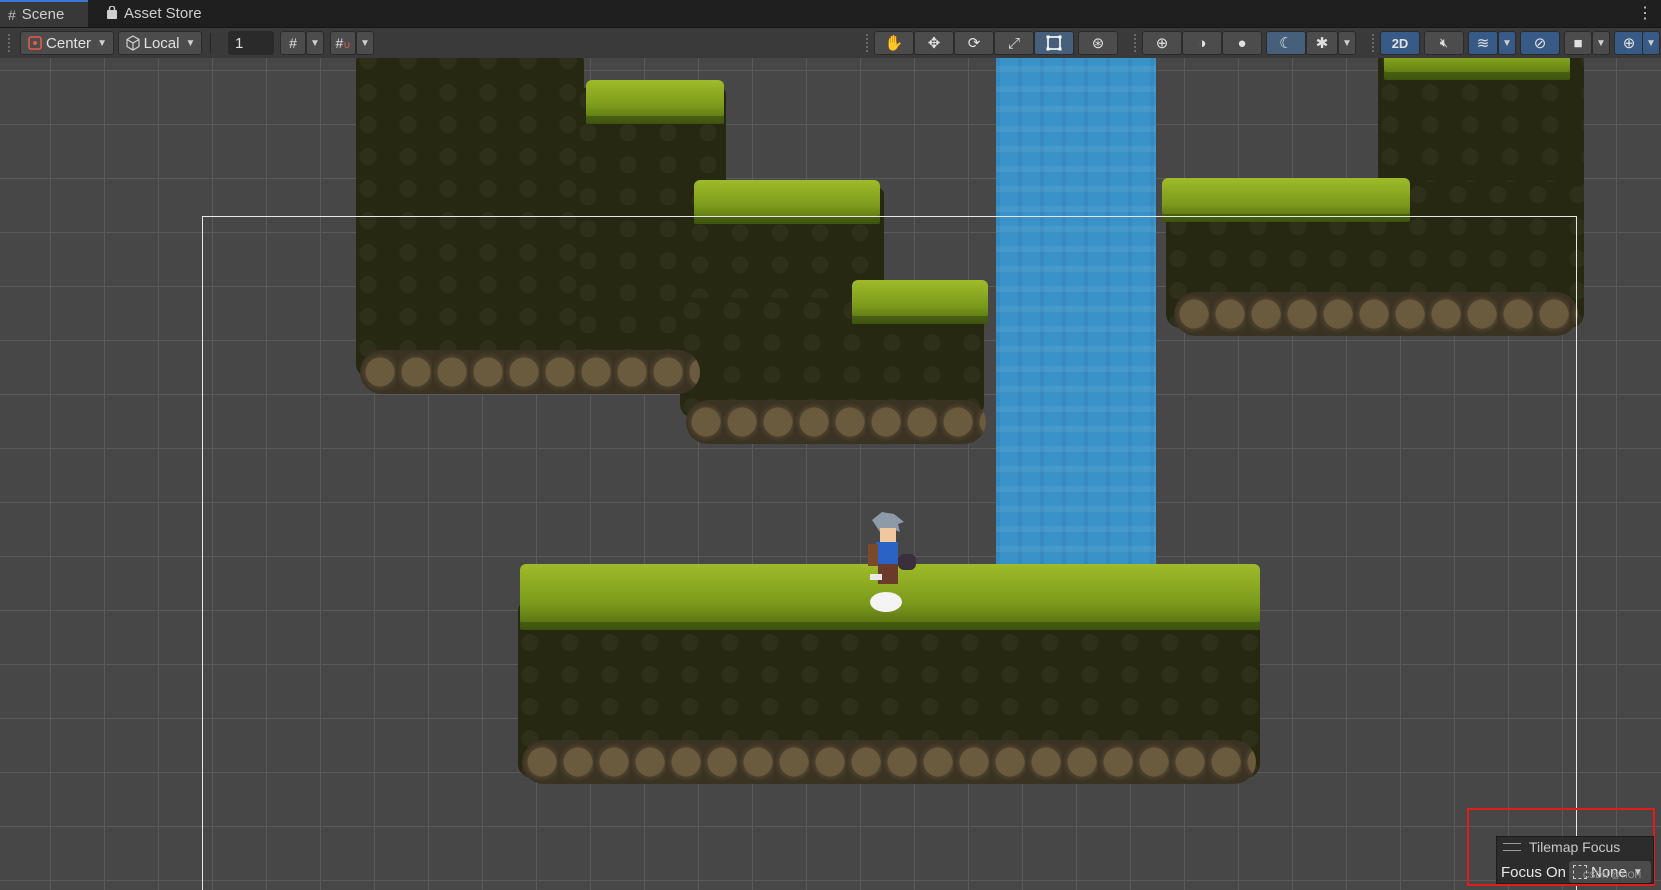  I want to click on toggle-2d-button: 2D, so click(1400, 43).